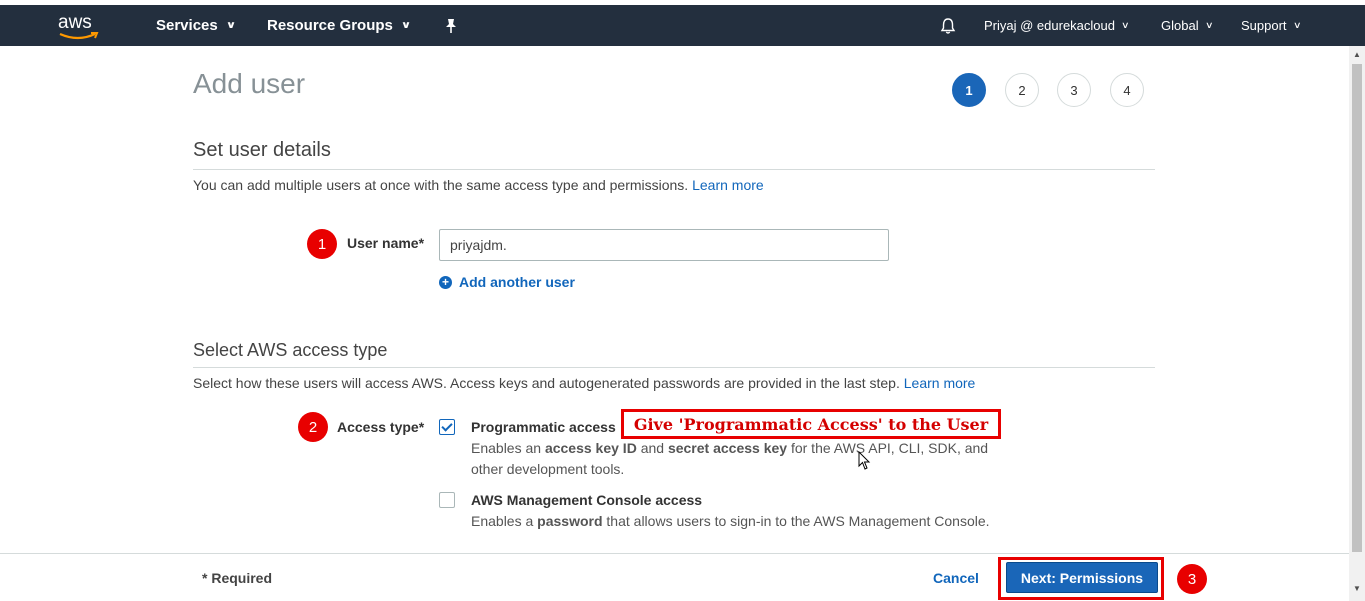 The image size is (1365, 601). I want to click on user-name-input, so click(664, 245).